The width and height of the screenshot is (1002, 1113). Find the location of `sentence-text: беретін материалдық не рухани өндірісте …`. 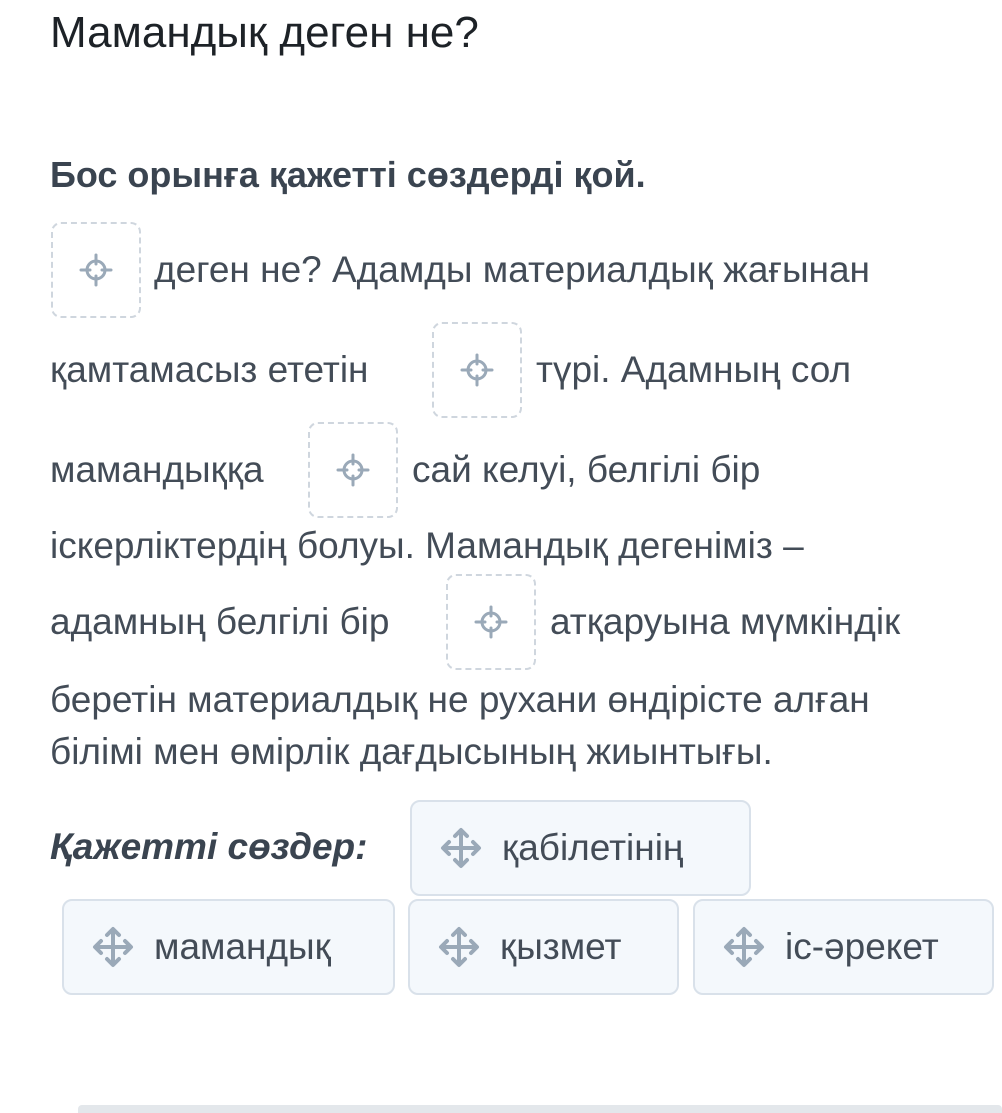

sentence-text: беретін материалдық не рухани өндірісте … is located at coordinates (460, 699).